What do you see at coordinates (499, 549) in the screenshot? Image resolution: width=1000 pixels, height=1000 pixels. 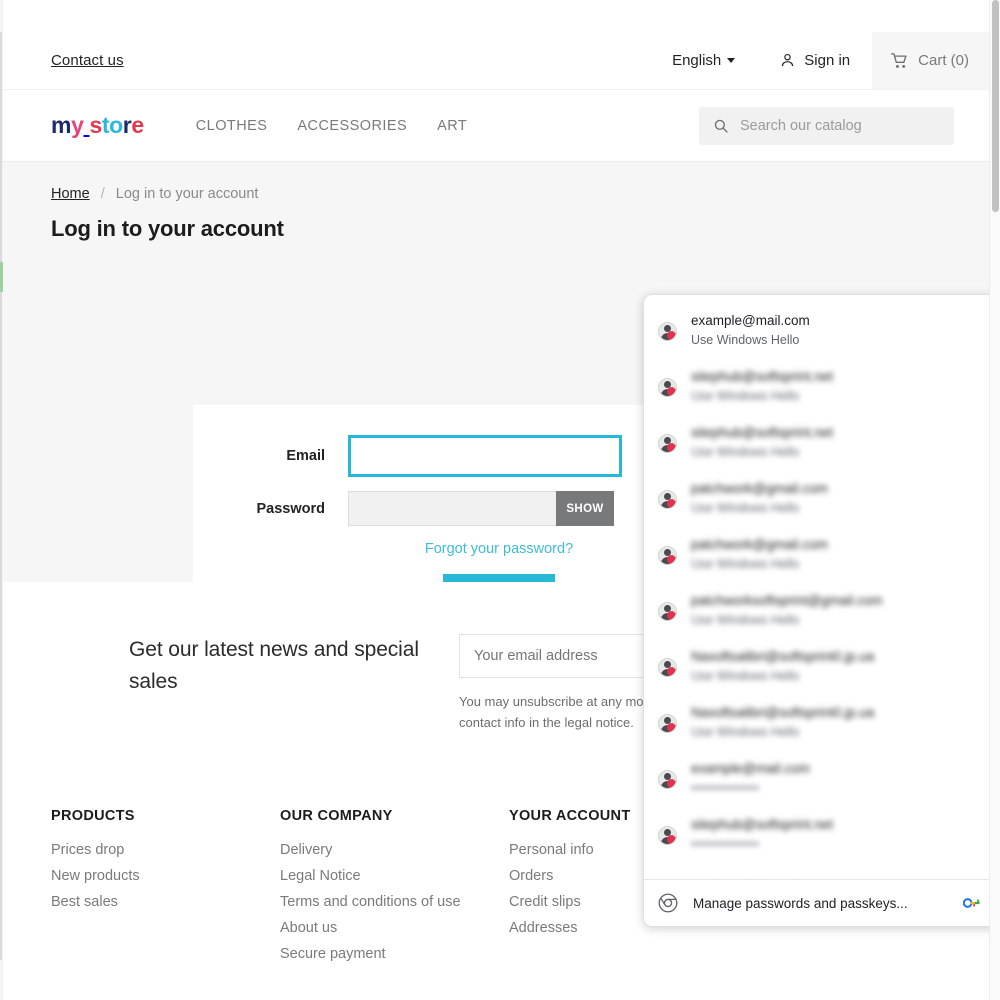 I see `forgot-password-link: Forgot your password?` at bounding box center [499, 549].